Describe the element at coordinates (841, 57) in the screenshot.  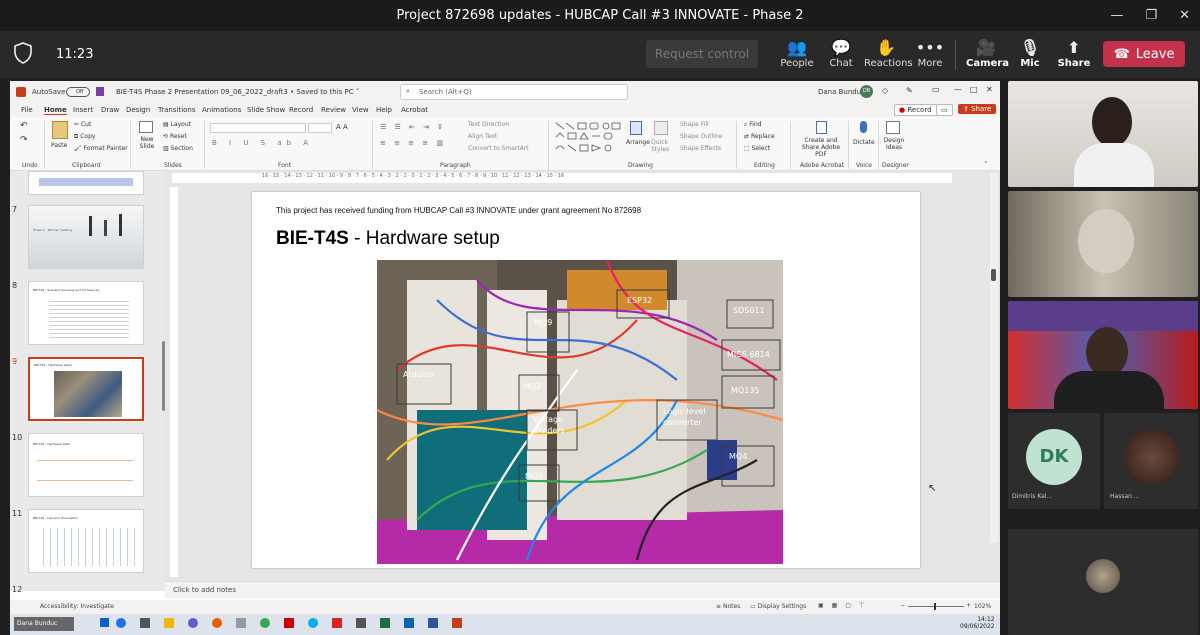
I see `chat-button: 💬 Chat` at that location.